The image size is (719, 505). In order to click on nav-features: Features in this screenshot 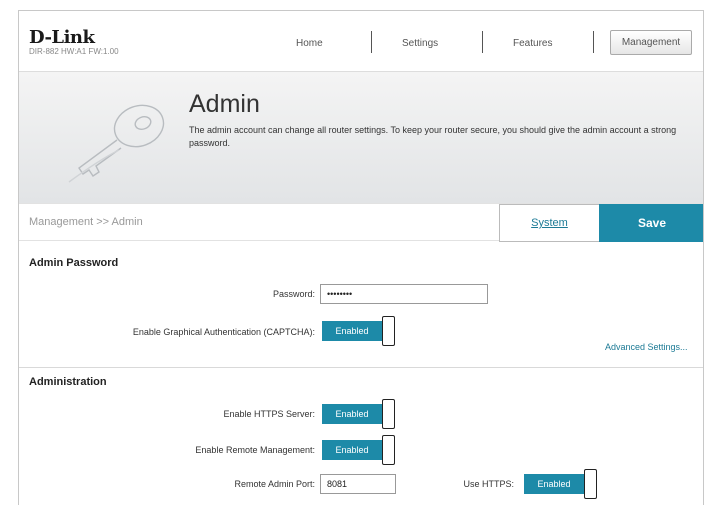, I will do `click(532, 44)`.